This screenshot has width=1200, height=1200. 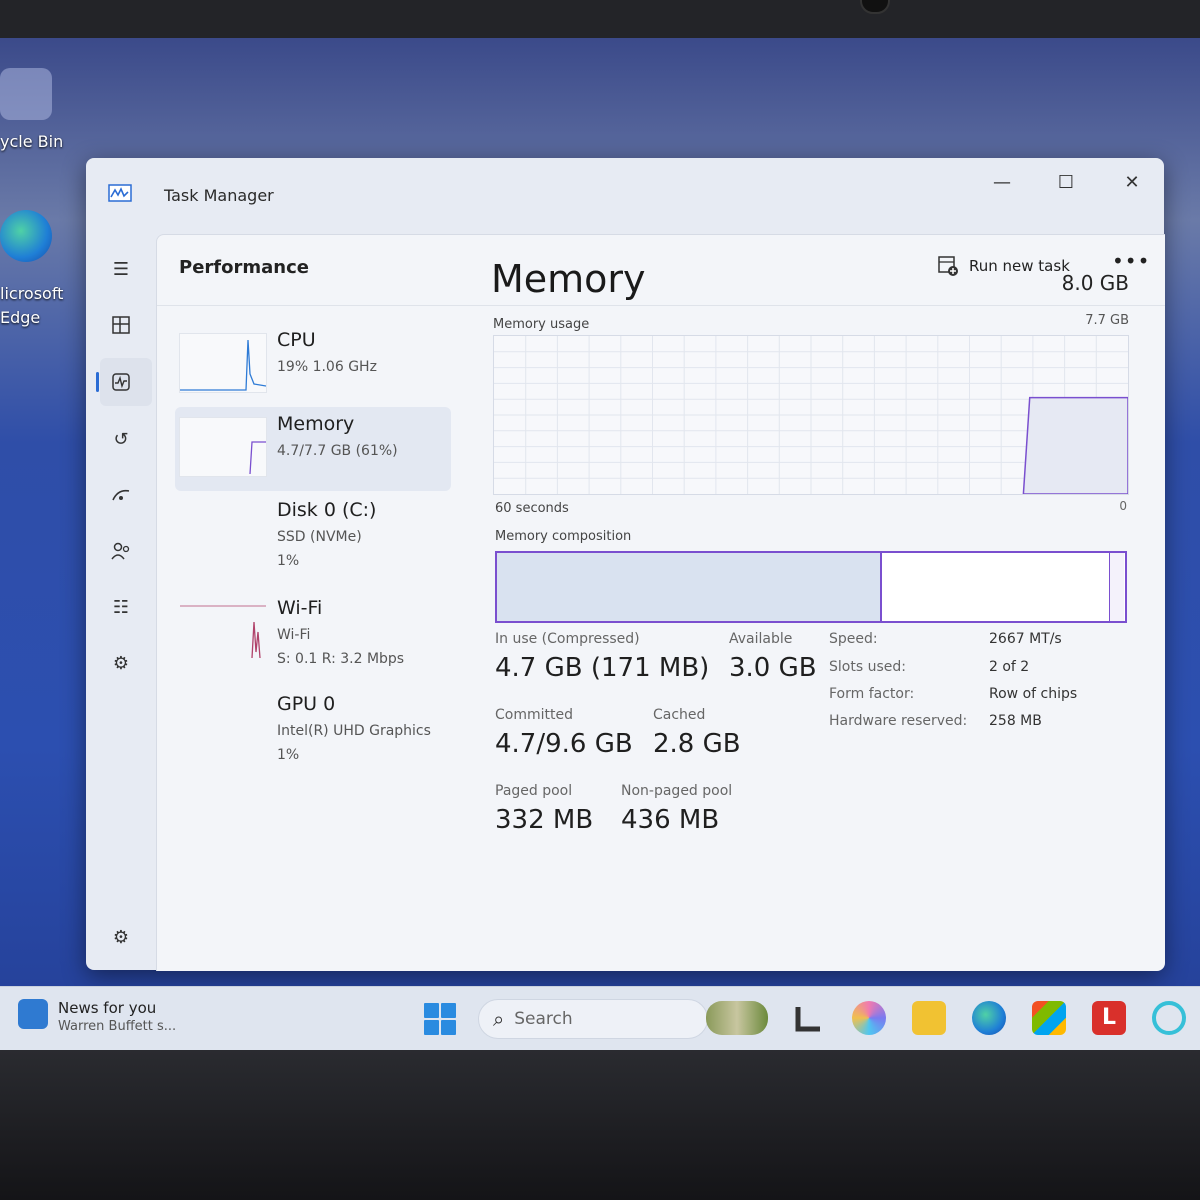 I want to click on spec-key: Hardware reserved:, so click(x=898, y=721).